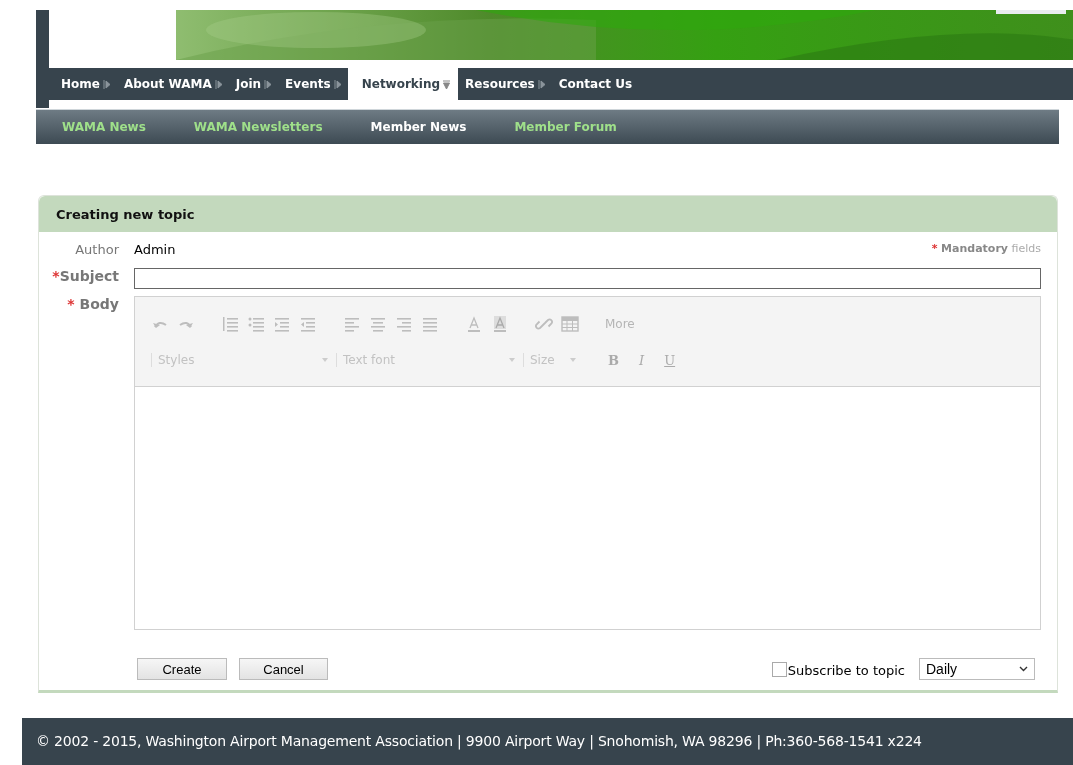  I want to click on footer-text: © 2002 - 2015, Washington Airport Management Association | 9900 Airport Way | Snohomish, WA 98296 | Ph:360-568-1541 x224, so click(479, 740).